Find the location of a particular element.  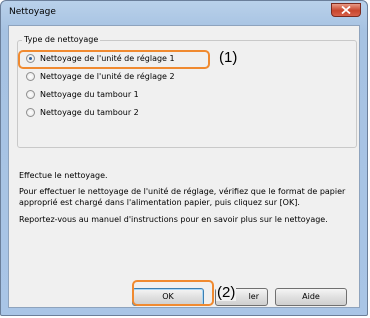

help-button: Aide is located at coordinates (311, 297).